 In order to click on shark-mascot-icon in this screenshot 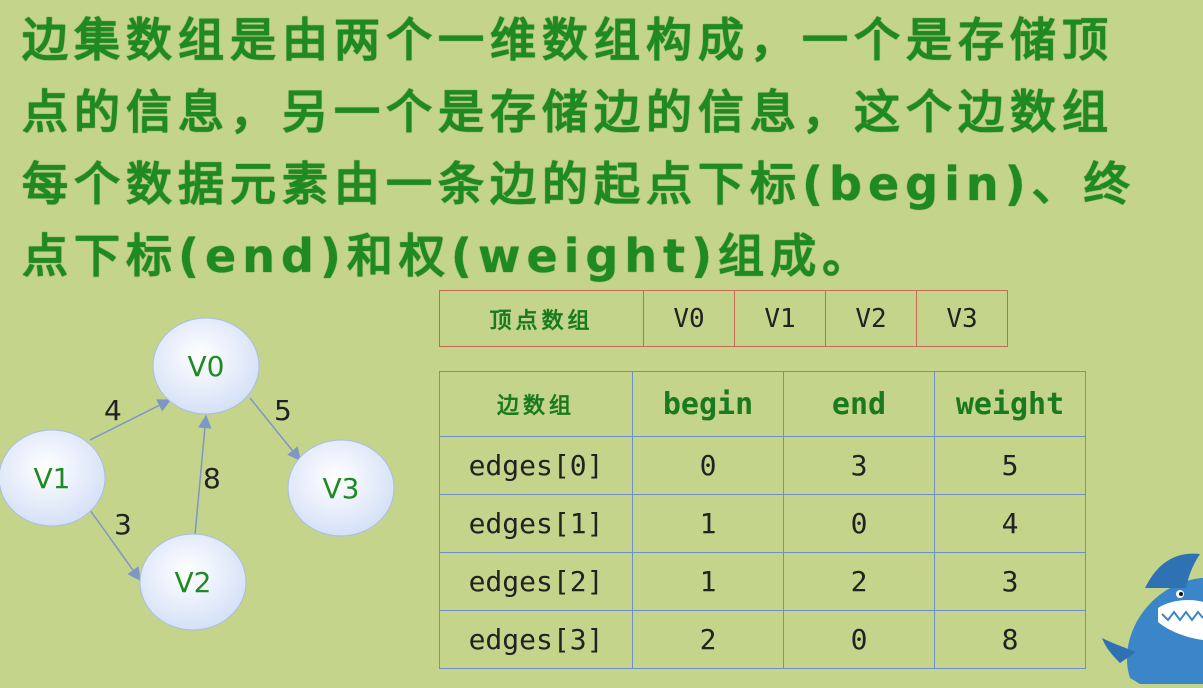, I will do `click(1151, 616)`.